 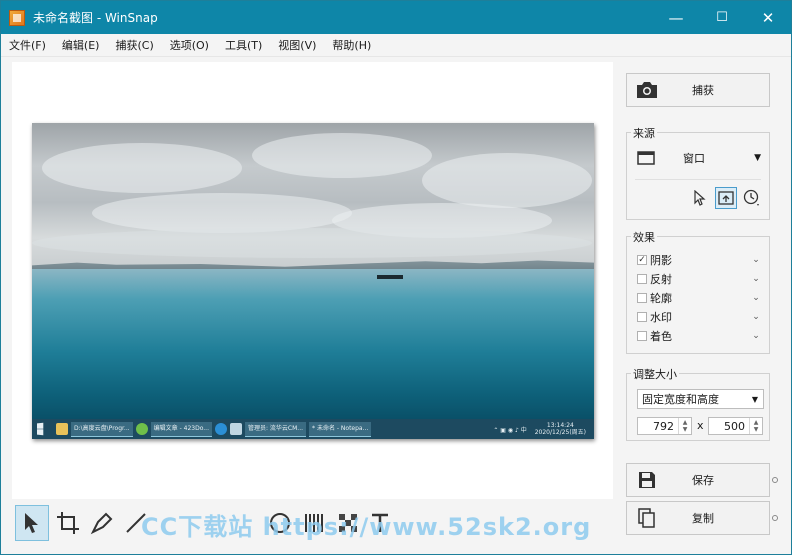 I want to click on save-label: 保存, so click(x=703, y=480).